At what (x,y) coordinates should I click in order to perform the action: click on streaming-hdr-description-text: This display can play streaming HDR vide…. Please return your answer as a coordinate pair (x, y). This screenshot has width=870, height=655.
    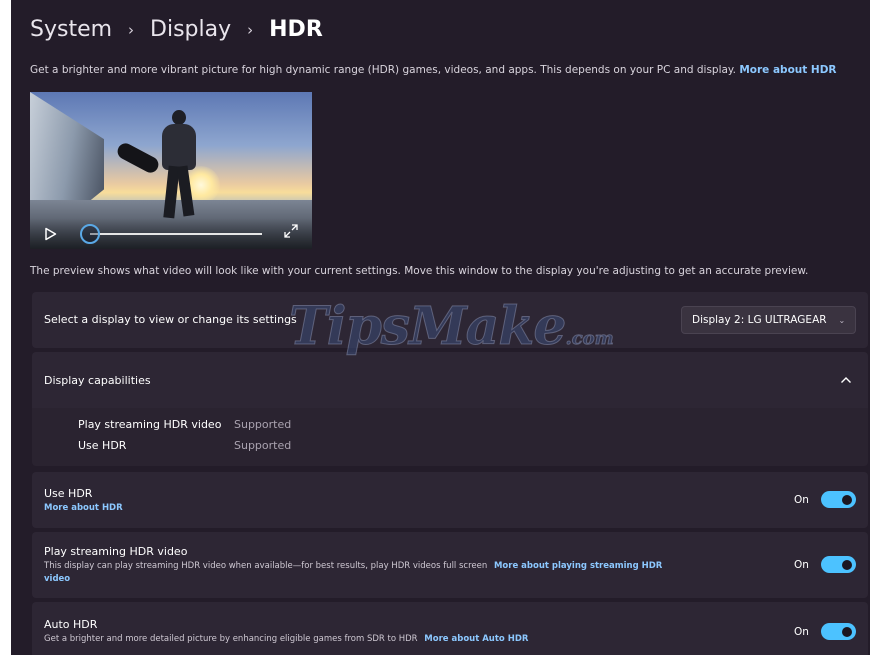
    Looking at the image, I should click on (266, 566).